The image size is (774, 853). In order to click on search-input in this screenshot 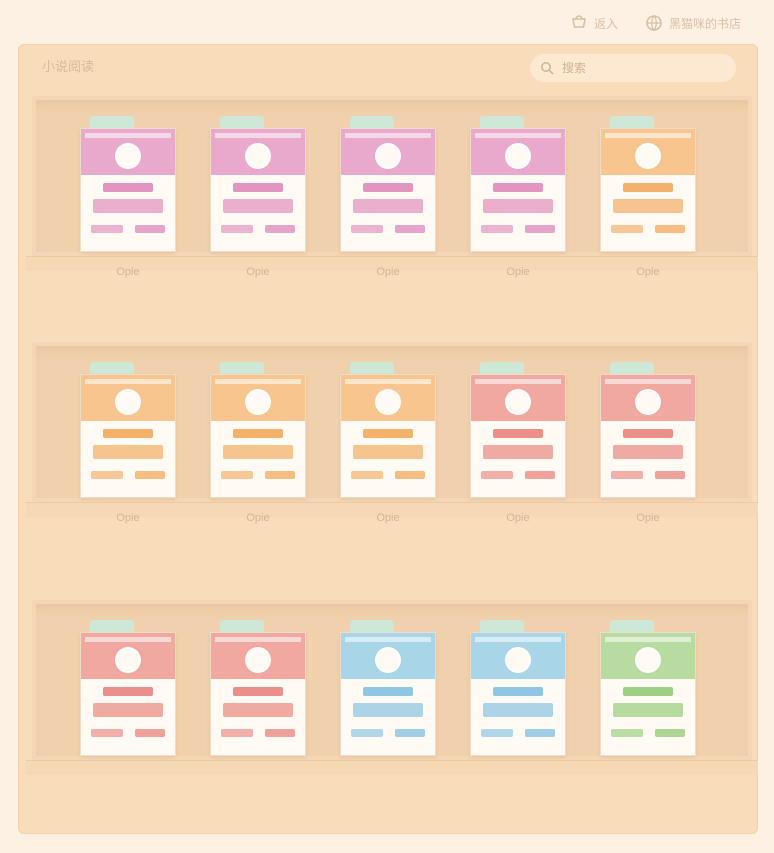, I will do `click(637, 68)`.